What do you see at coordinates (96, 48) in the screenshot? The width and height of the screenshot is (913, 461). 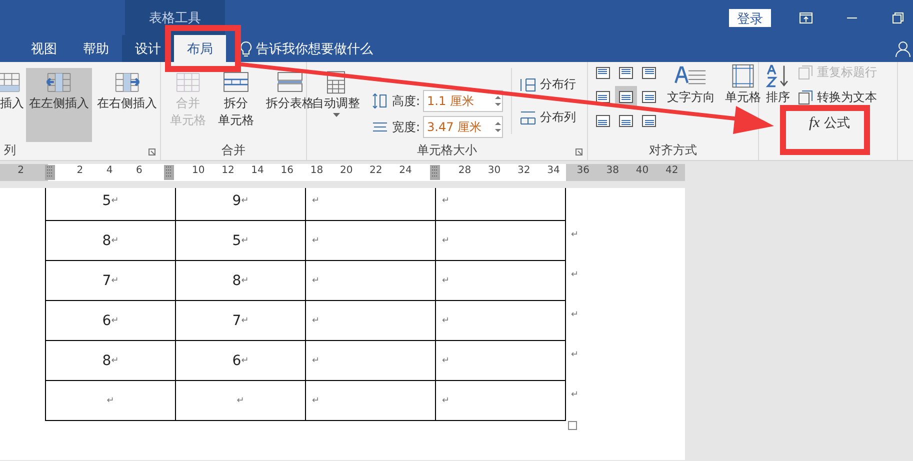 I see `ribbon-tab: 帮助` at bounding box center [96, 48].